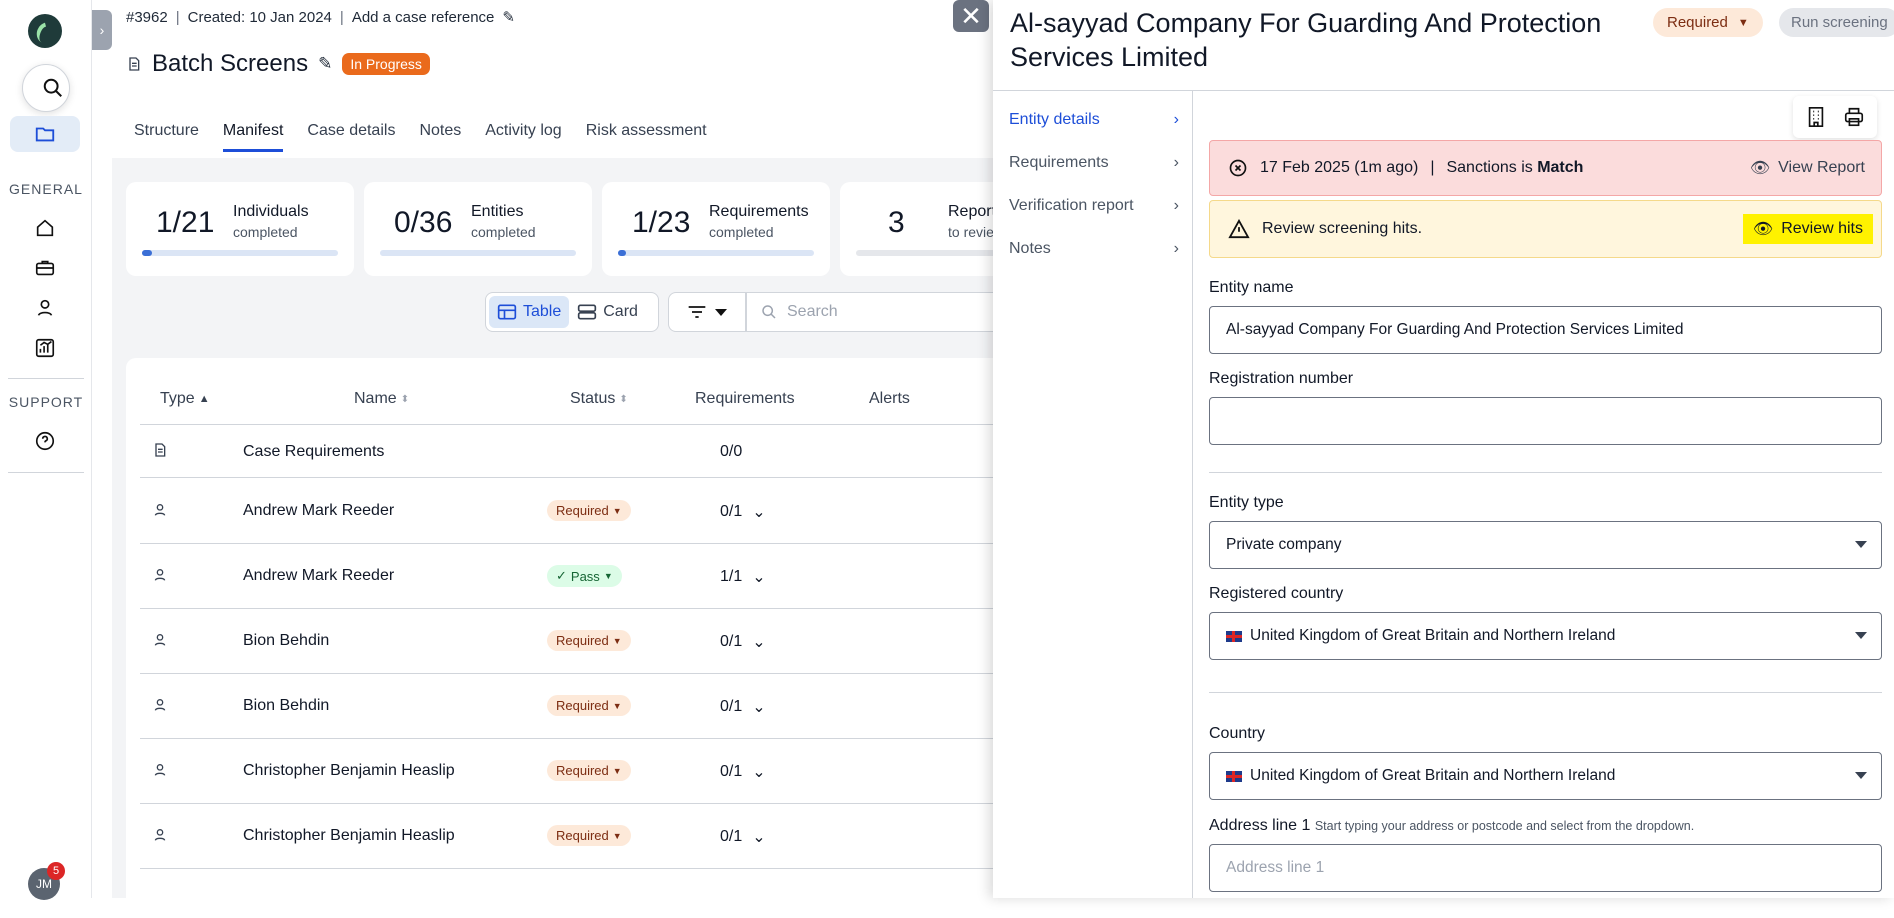  Describe the element at coordinates (1545, 421) in the screenshot. I see `registration-number-field` at that location.